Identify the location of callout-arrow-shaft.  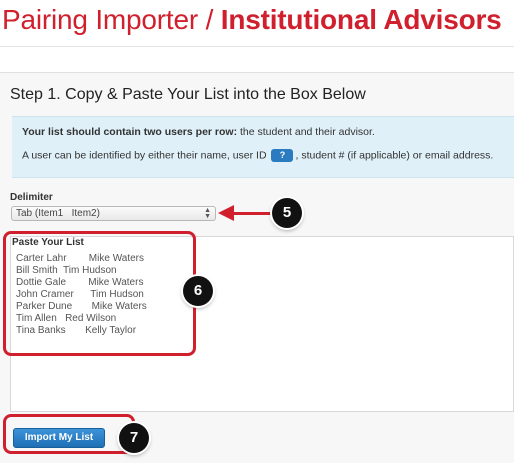
(253, 213).